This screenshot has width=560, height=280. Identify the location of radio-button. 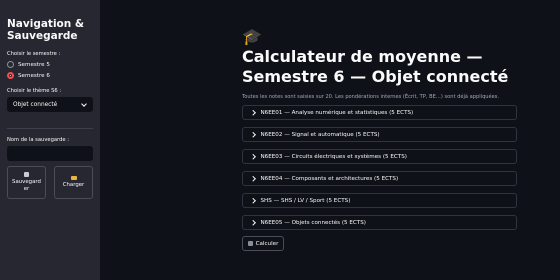
(10, 64).